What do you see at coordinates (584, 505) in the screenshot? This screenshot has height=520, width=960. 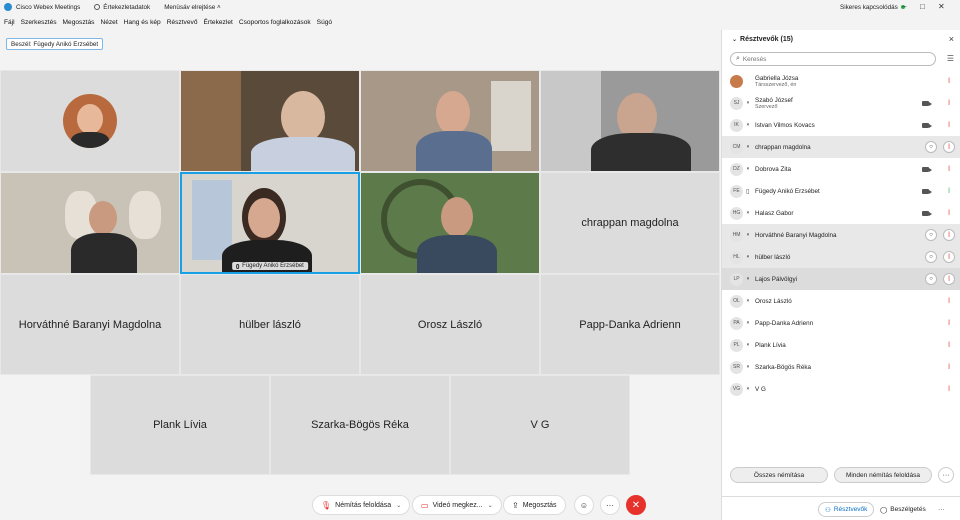 I see `reactions-button: ☺` at bounding box center [584, 505].